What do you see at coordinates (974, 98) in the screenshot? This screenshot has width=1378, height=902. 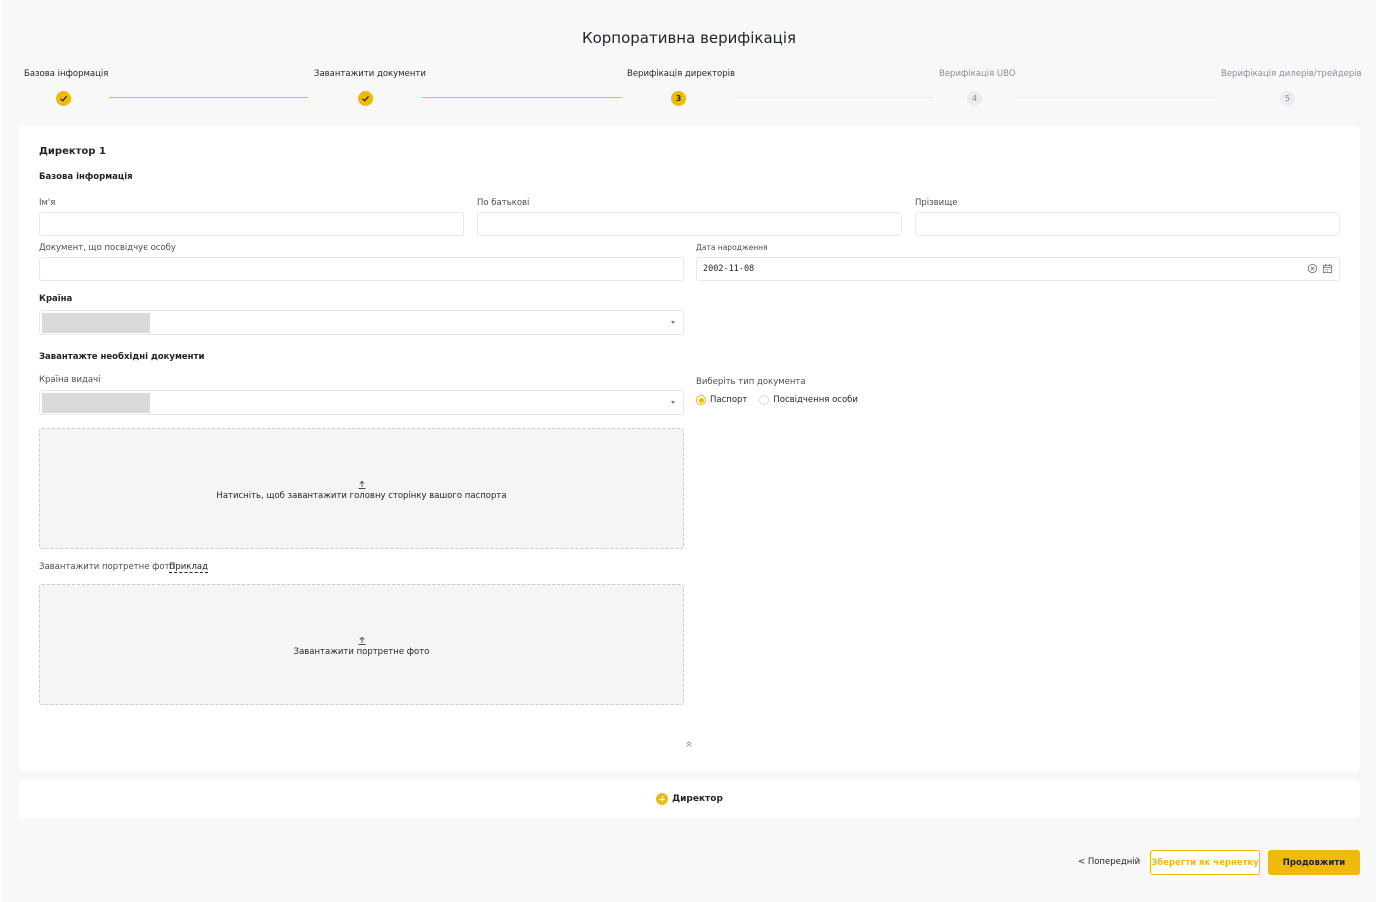 I see `step-4-indicator: 4` at bounding box center [974, 98].